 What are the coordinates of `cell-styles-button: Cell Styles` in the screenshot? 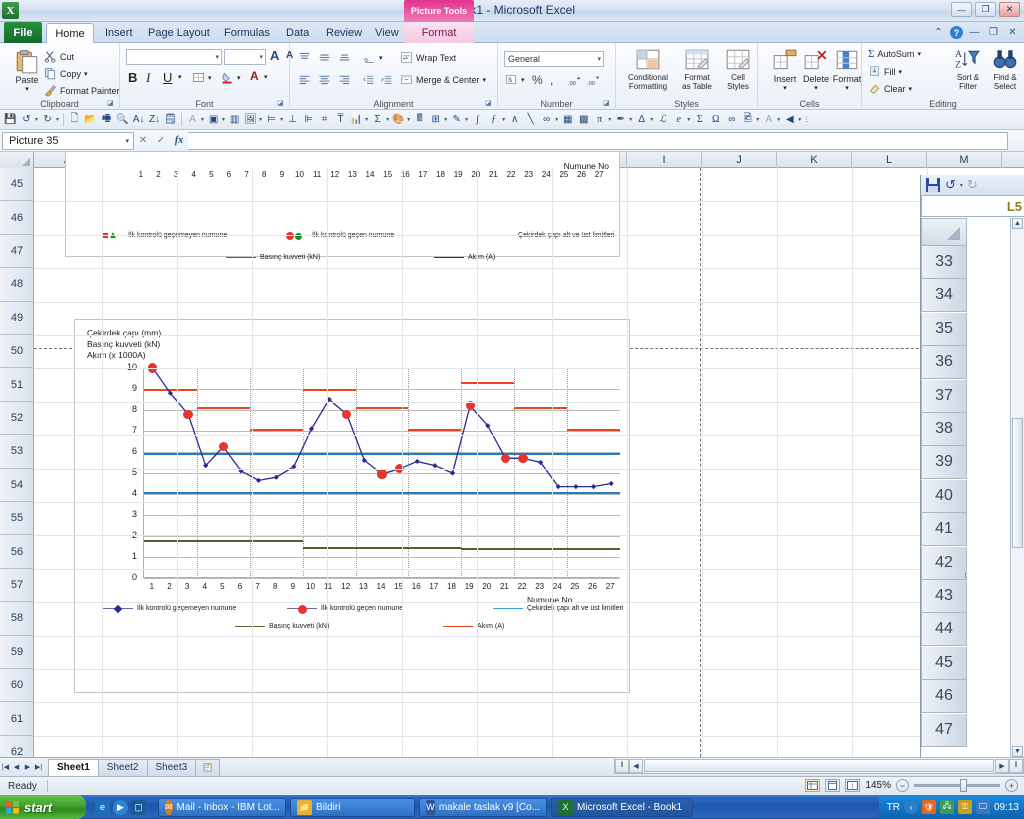 It's located at (738, 69).